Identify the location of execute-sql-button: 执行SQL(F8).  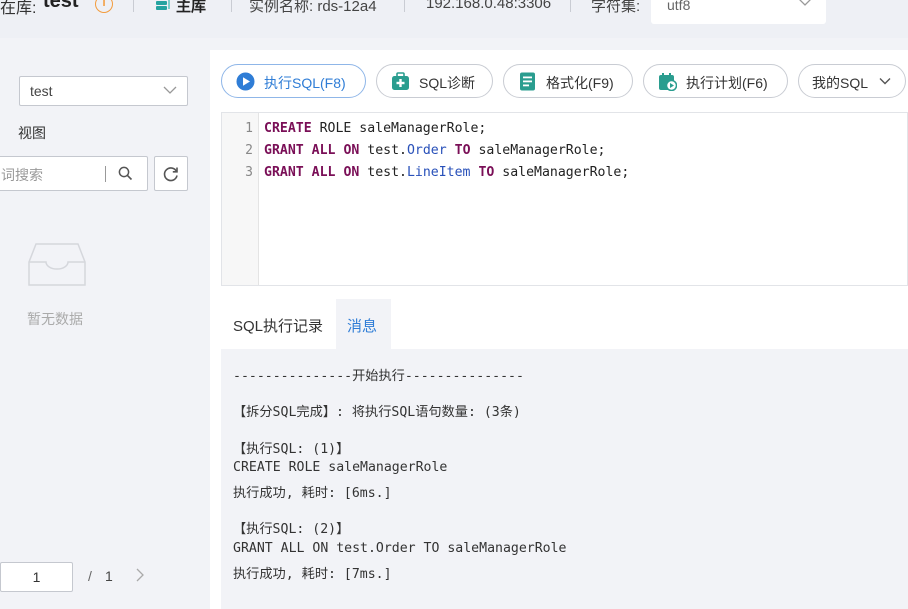
(293, 81).